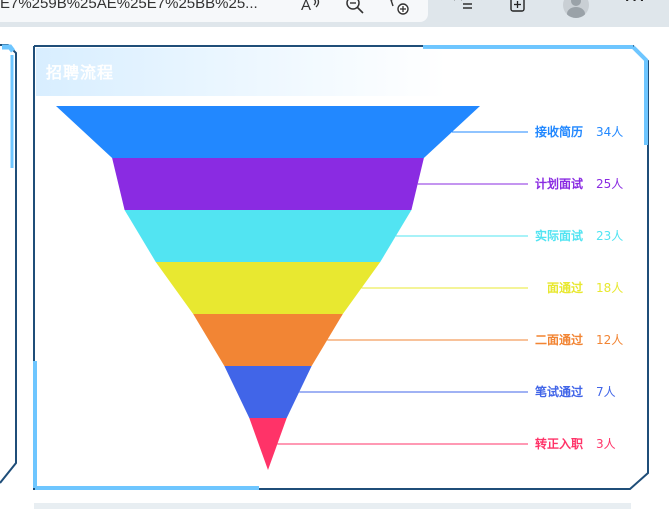  Describe the element at coordinates (609, 288) in the screenshot. I see `funnel-value-label: 18人` at that location.